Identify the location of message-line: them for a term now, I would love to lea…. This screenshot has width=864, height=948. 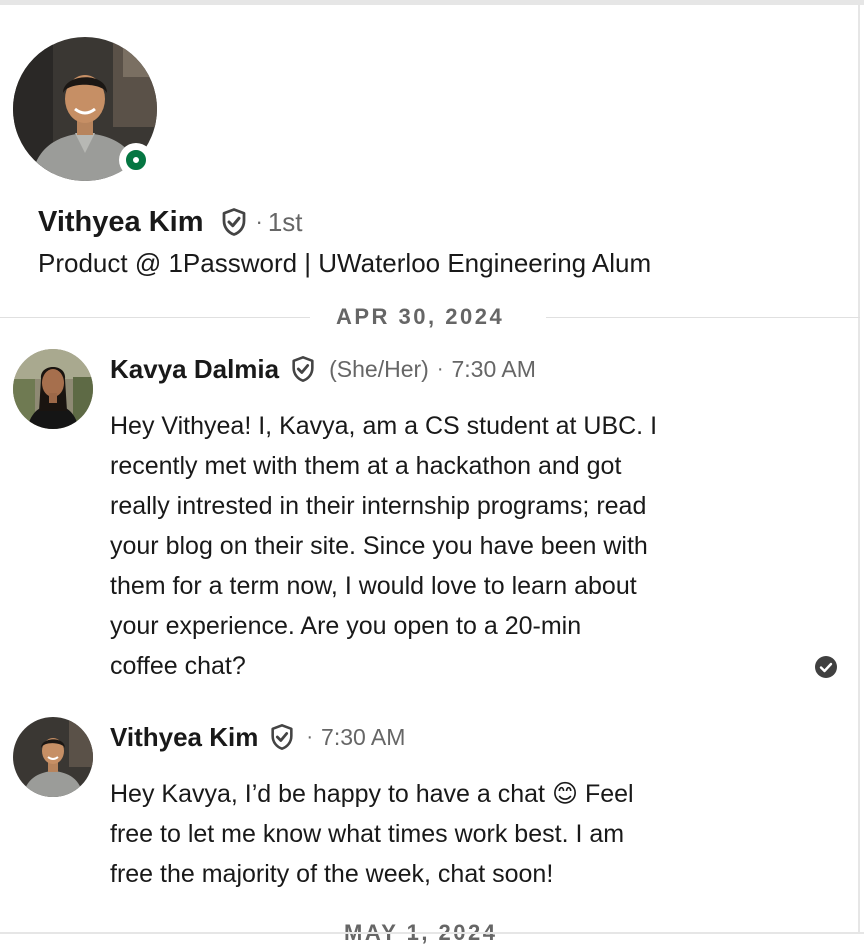
(373, 586).